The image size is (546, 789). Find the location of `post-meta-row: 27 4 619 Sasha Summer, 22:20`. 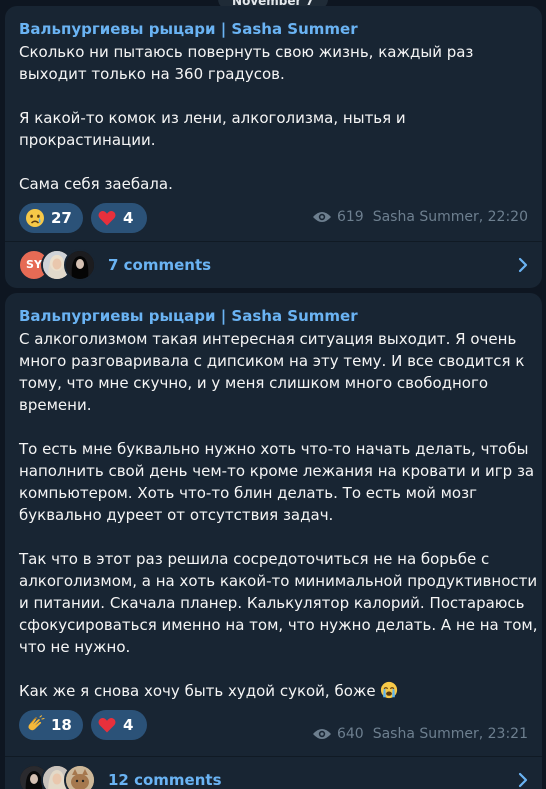

post-meta-row: 27 4 619 Sasha Summer, 22:20 is located at coordinates (273, 219).